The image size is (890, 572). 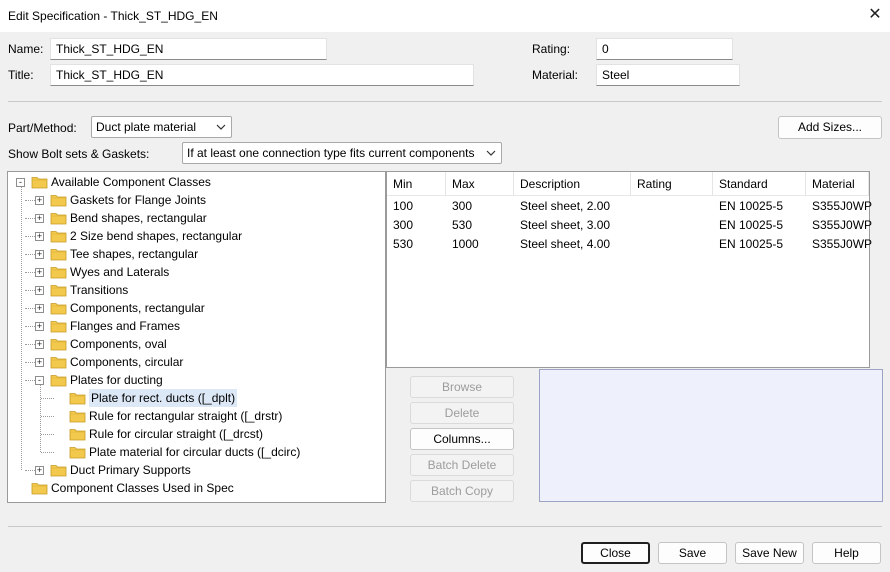 What do you see at coordinates (445, 101) in the screenshot?
I see `separator` at bounding box center [445, 101].